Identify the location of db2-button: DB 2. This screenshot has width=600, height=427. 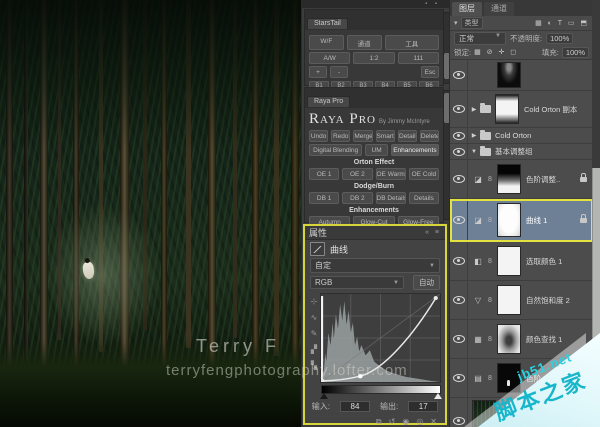
(357, 198).